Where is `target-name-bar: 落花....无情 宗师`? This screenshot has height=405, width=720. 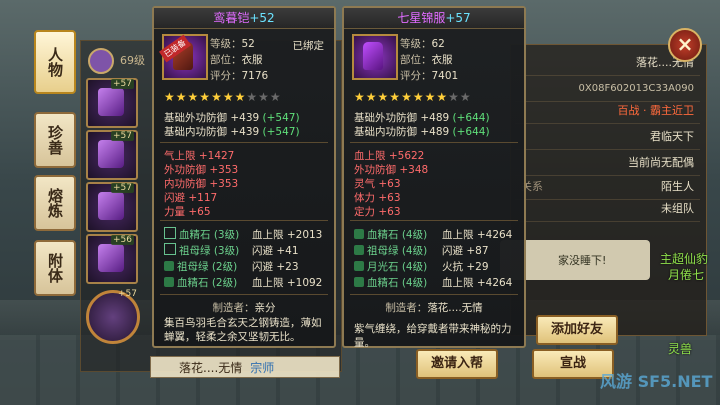 target-name-bar: 落花....无情 宗师 is located at coordinates (245, 367).